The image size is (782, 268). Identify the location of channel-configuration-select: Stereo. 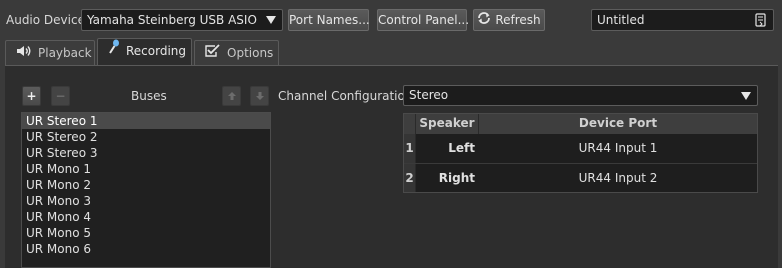
(580, 95).